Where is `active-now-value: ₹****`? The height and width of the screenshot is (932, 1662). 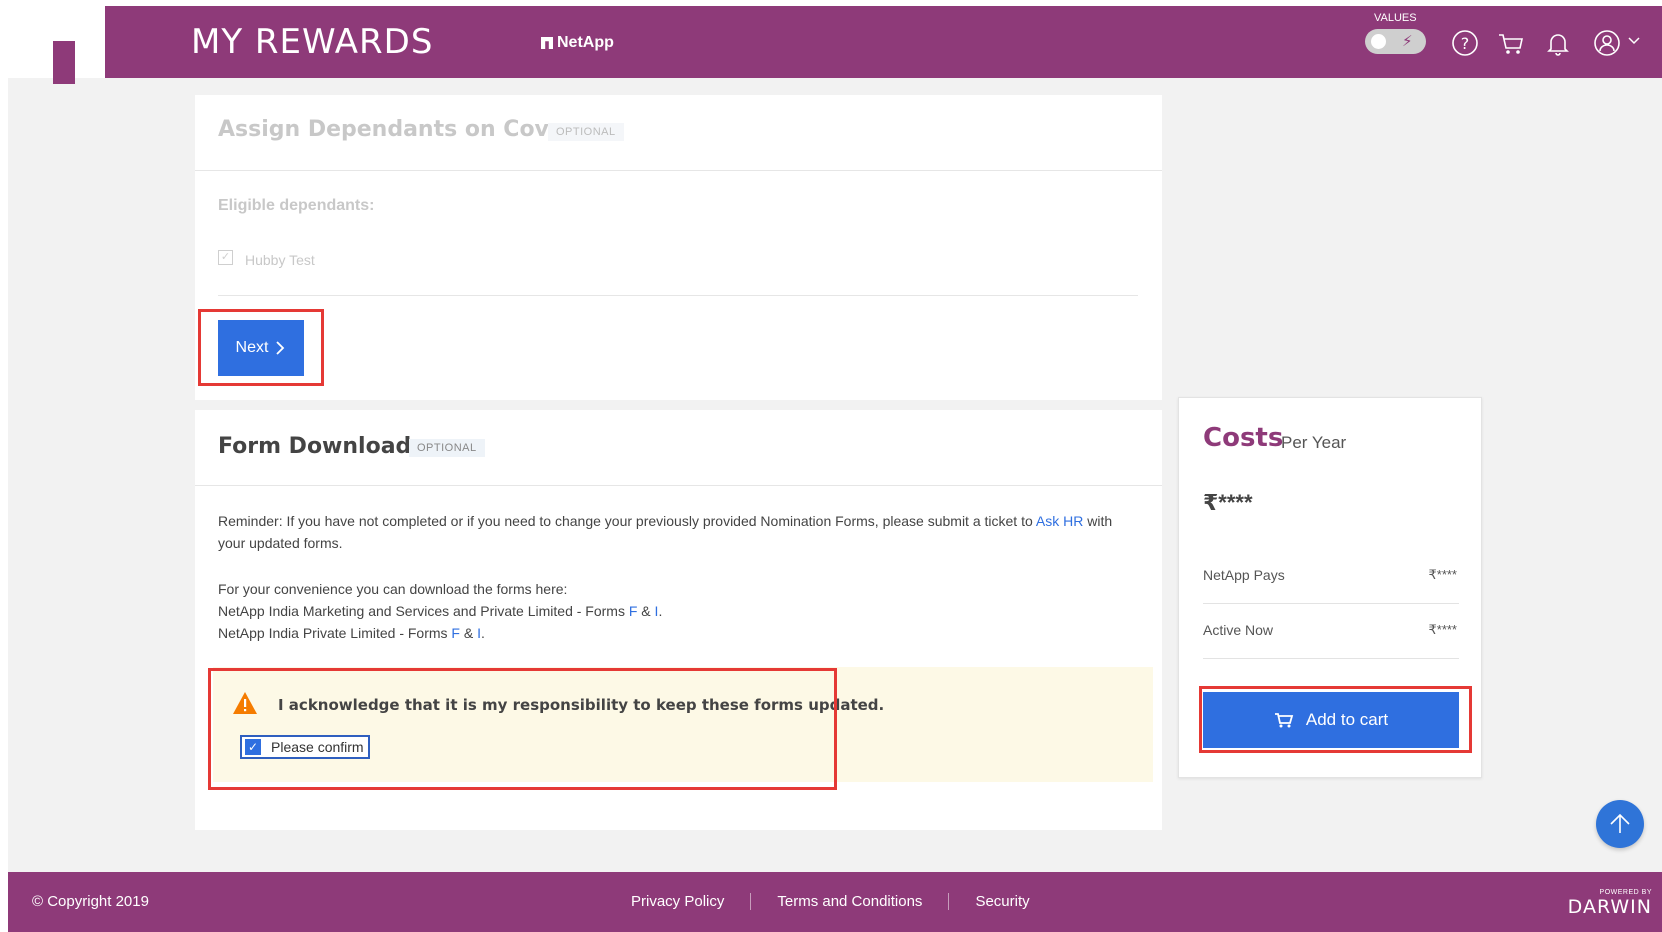
active-now-value: ₹**** is located at coordinates (1442, 629).